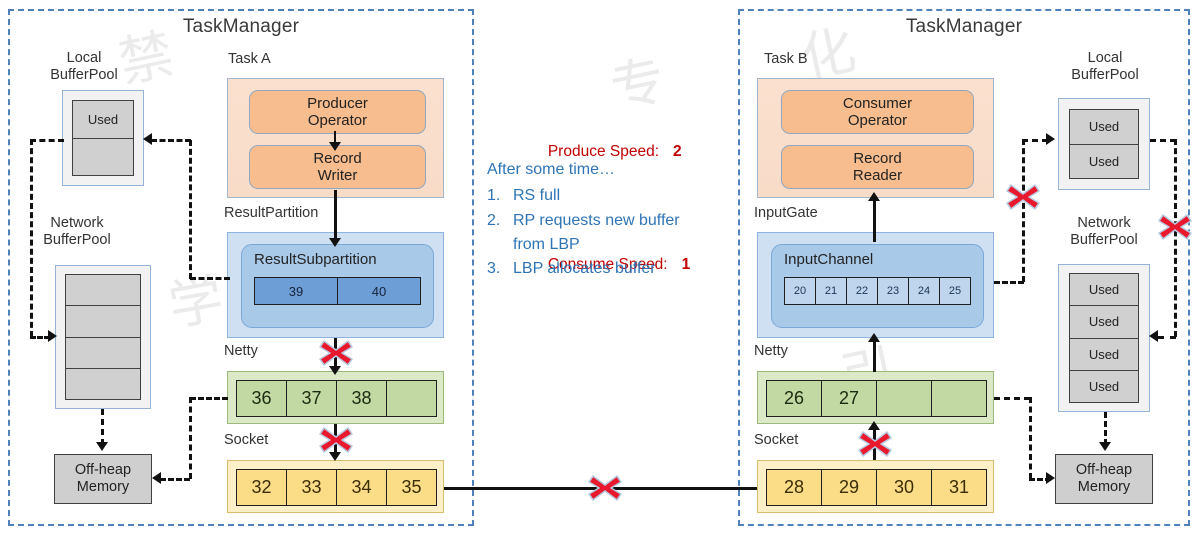  I want to click on left-resultsubpartition-title: ResultSubpartition, so click(315, 259).